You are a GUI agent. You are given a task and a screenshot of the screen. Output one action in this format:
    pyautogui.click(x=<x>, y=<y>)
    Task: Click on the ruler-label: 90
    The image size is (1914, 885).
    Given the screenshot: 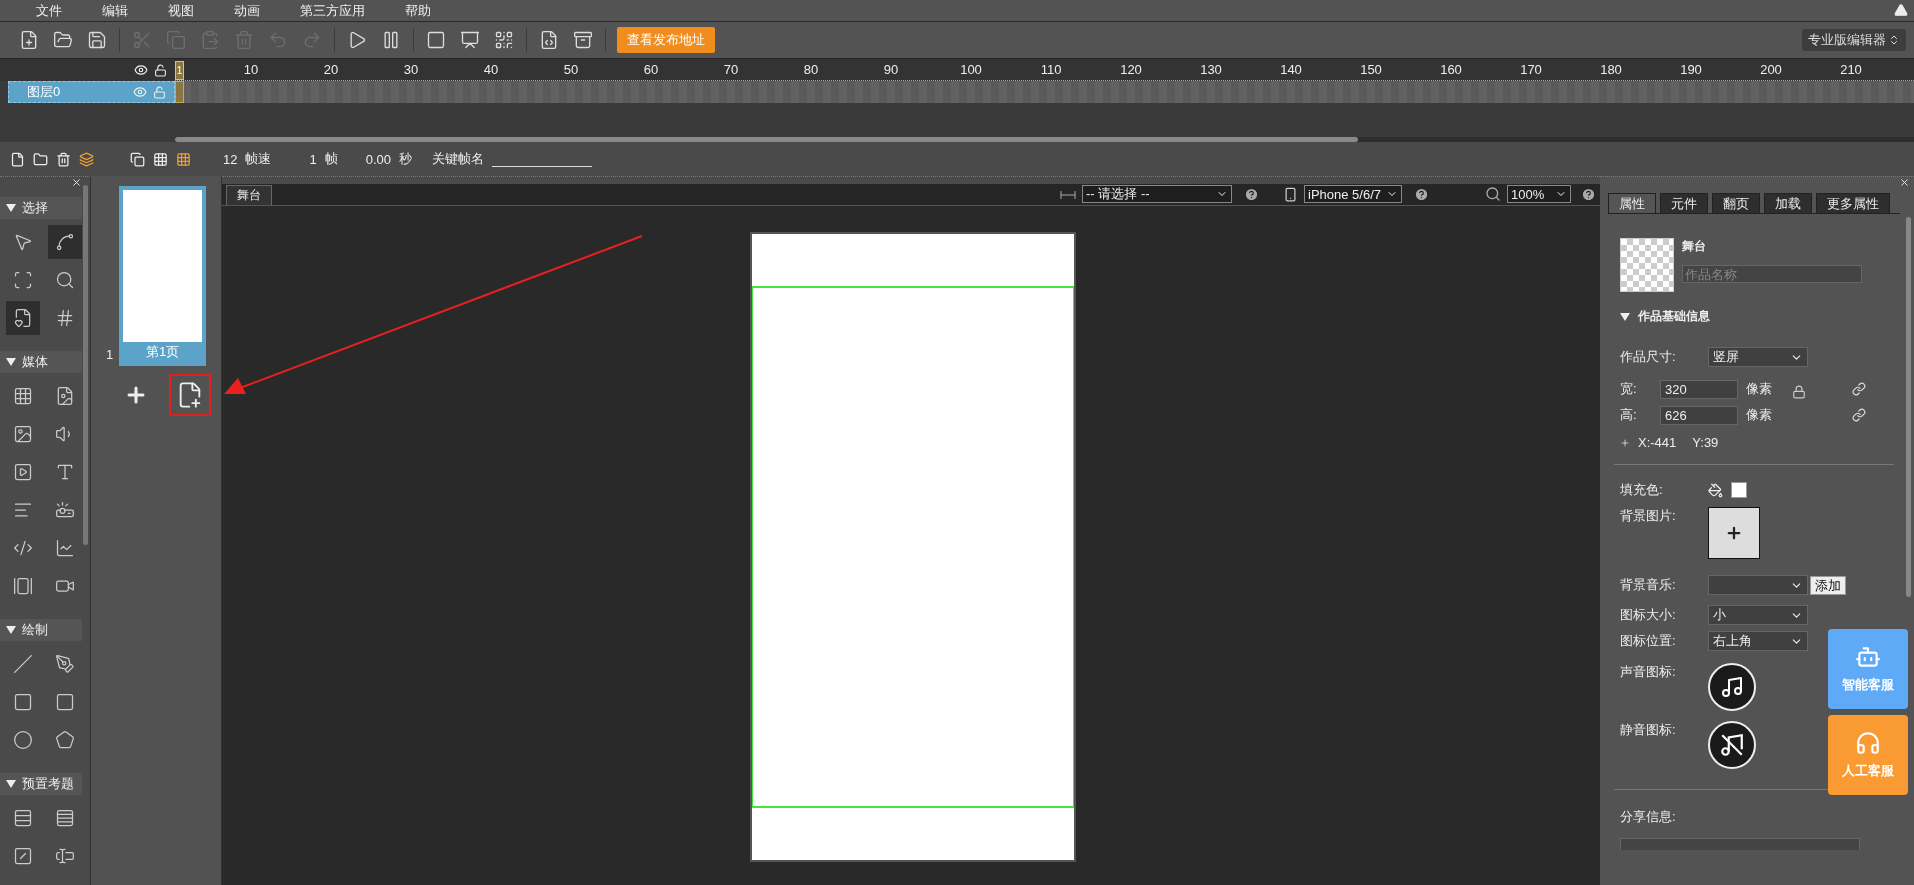 What is the action you would take?
    pyautogui.click(x=891, y=69)
    